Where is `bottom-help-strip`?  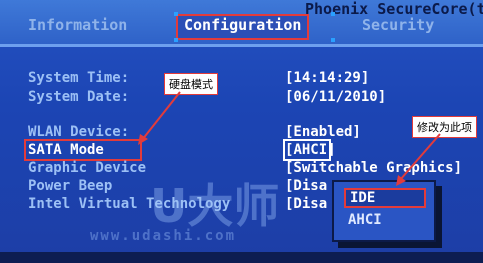
bottom-help-strip is located at coordinates (241, 257).